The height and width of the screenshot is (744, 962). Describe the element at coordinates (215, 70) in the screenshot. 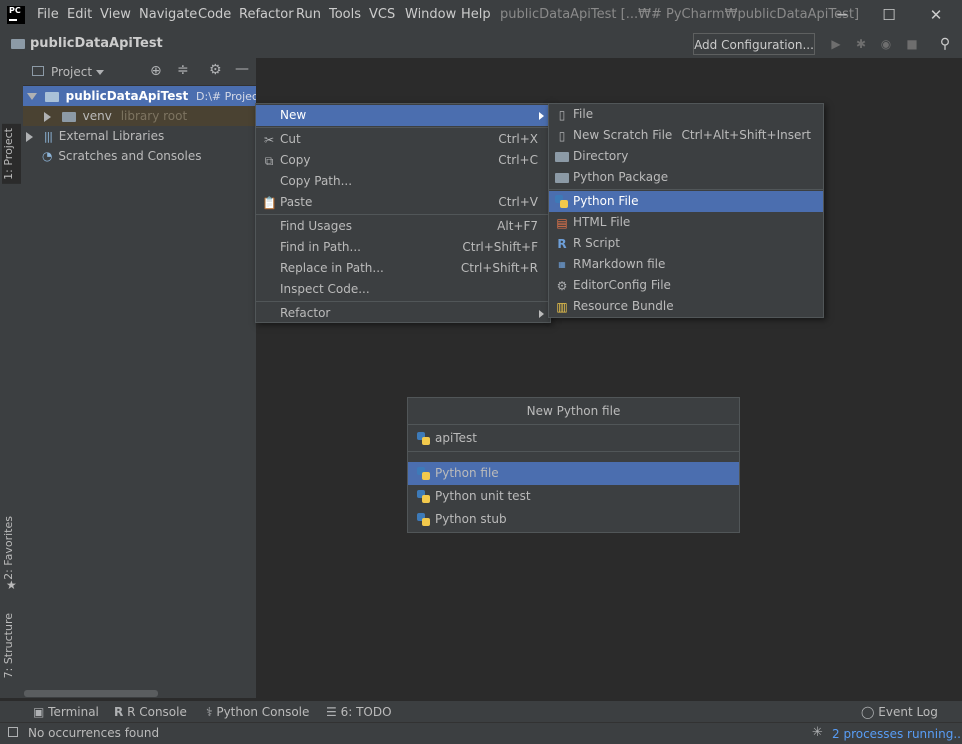

I see `gear-icon: ⚙` at that location.